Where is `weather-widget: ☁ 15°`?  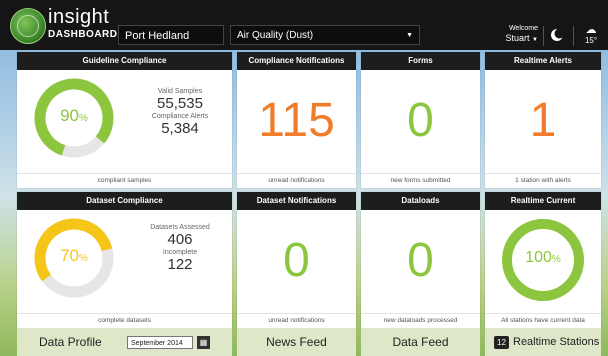
weather-widget: ☁ 15° is located at coordinates (591, 35).